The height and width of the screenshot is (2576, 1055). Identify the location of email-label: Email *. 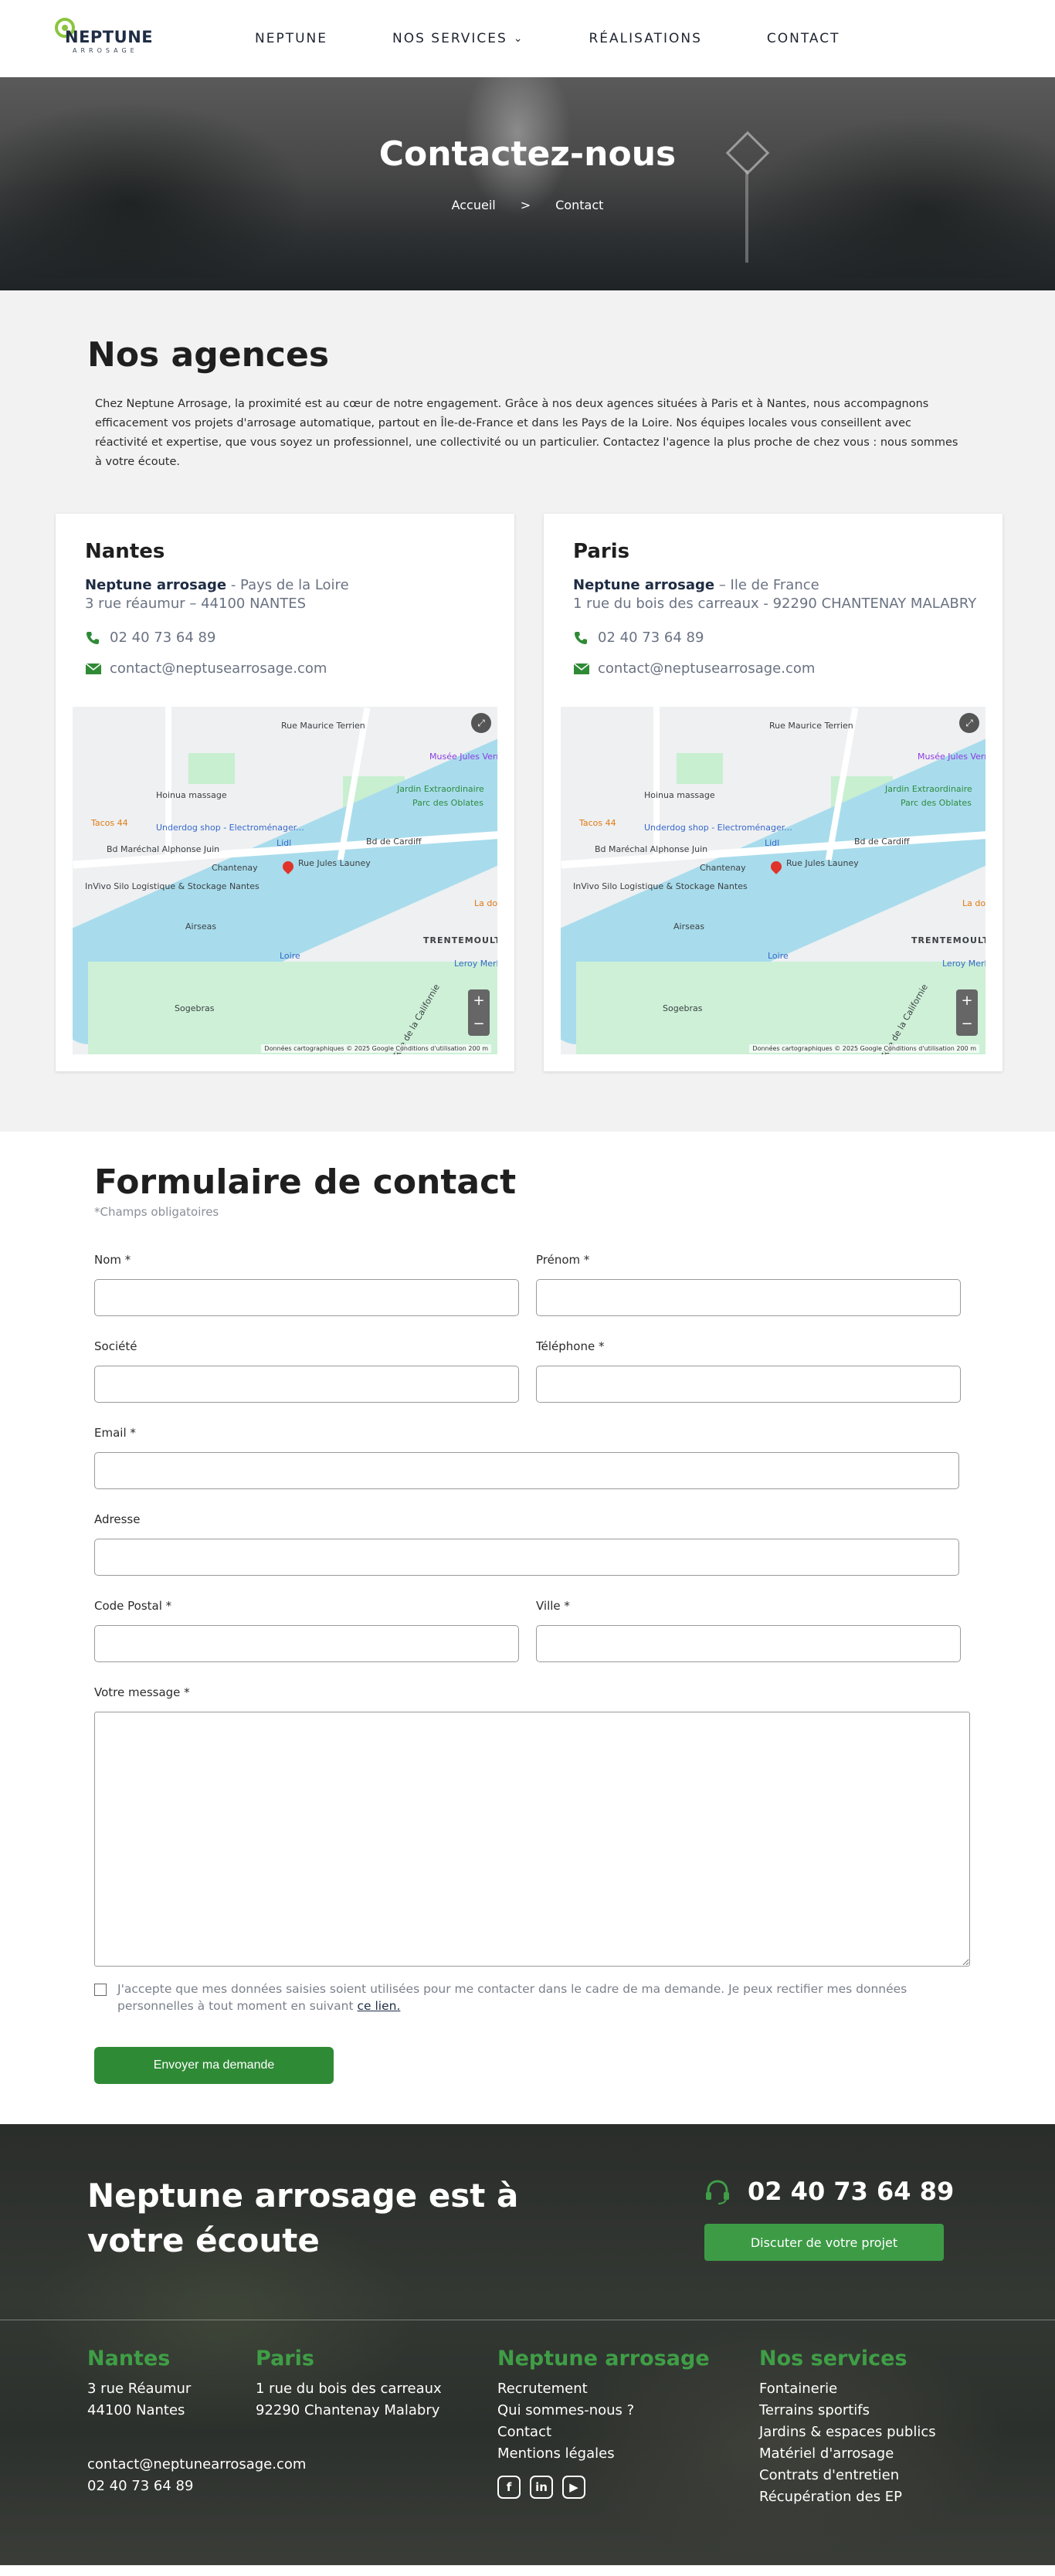
(115, 1433).